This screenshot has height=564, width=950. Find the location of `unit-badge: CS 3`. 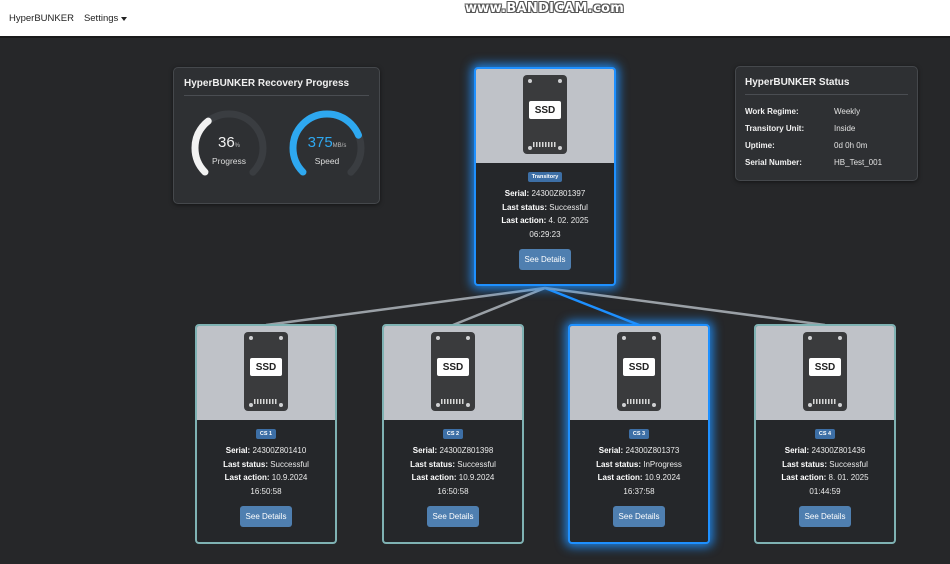

unit-badge: CS 3 is located at coordinates (639, 434).